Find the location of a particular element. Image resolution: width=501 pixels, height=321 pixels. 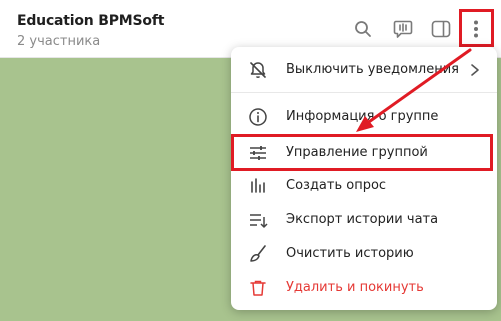

menu-item-create-poll: Создать опрос is located at coordinates (364, 186).